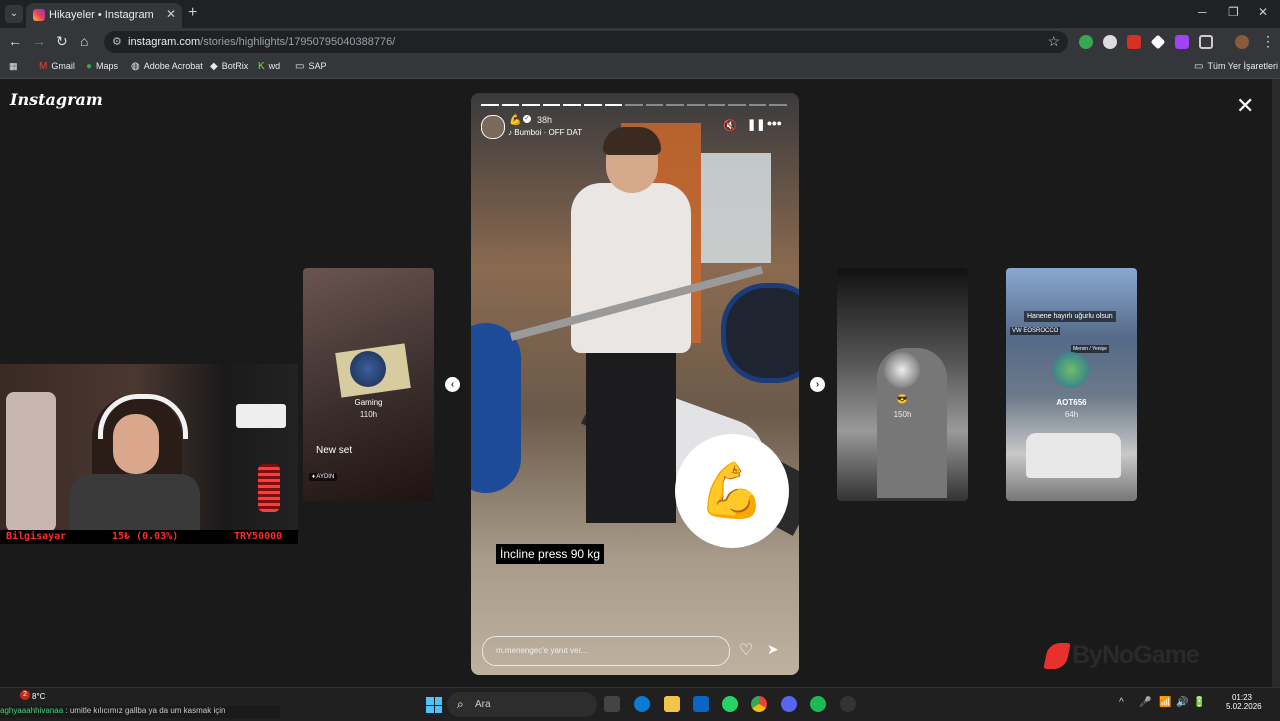  Describe the element at coordinates (545, 120) in the screenshot. I see `story-time: 38h` at that location.